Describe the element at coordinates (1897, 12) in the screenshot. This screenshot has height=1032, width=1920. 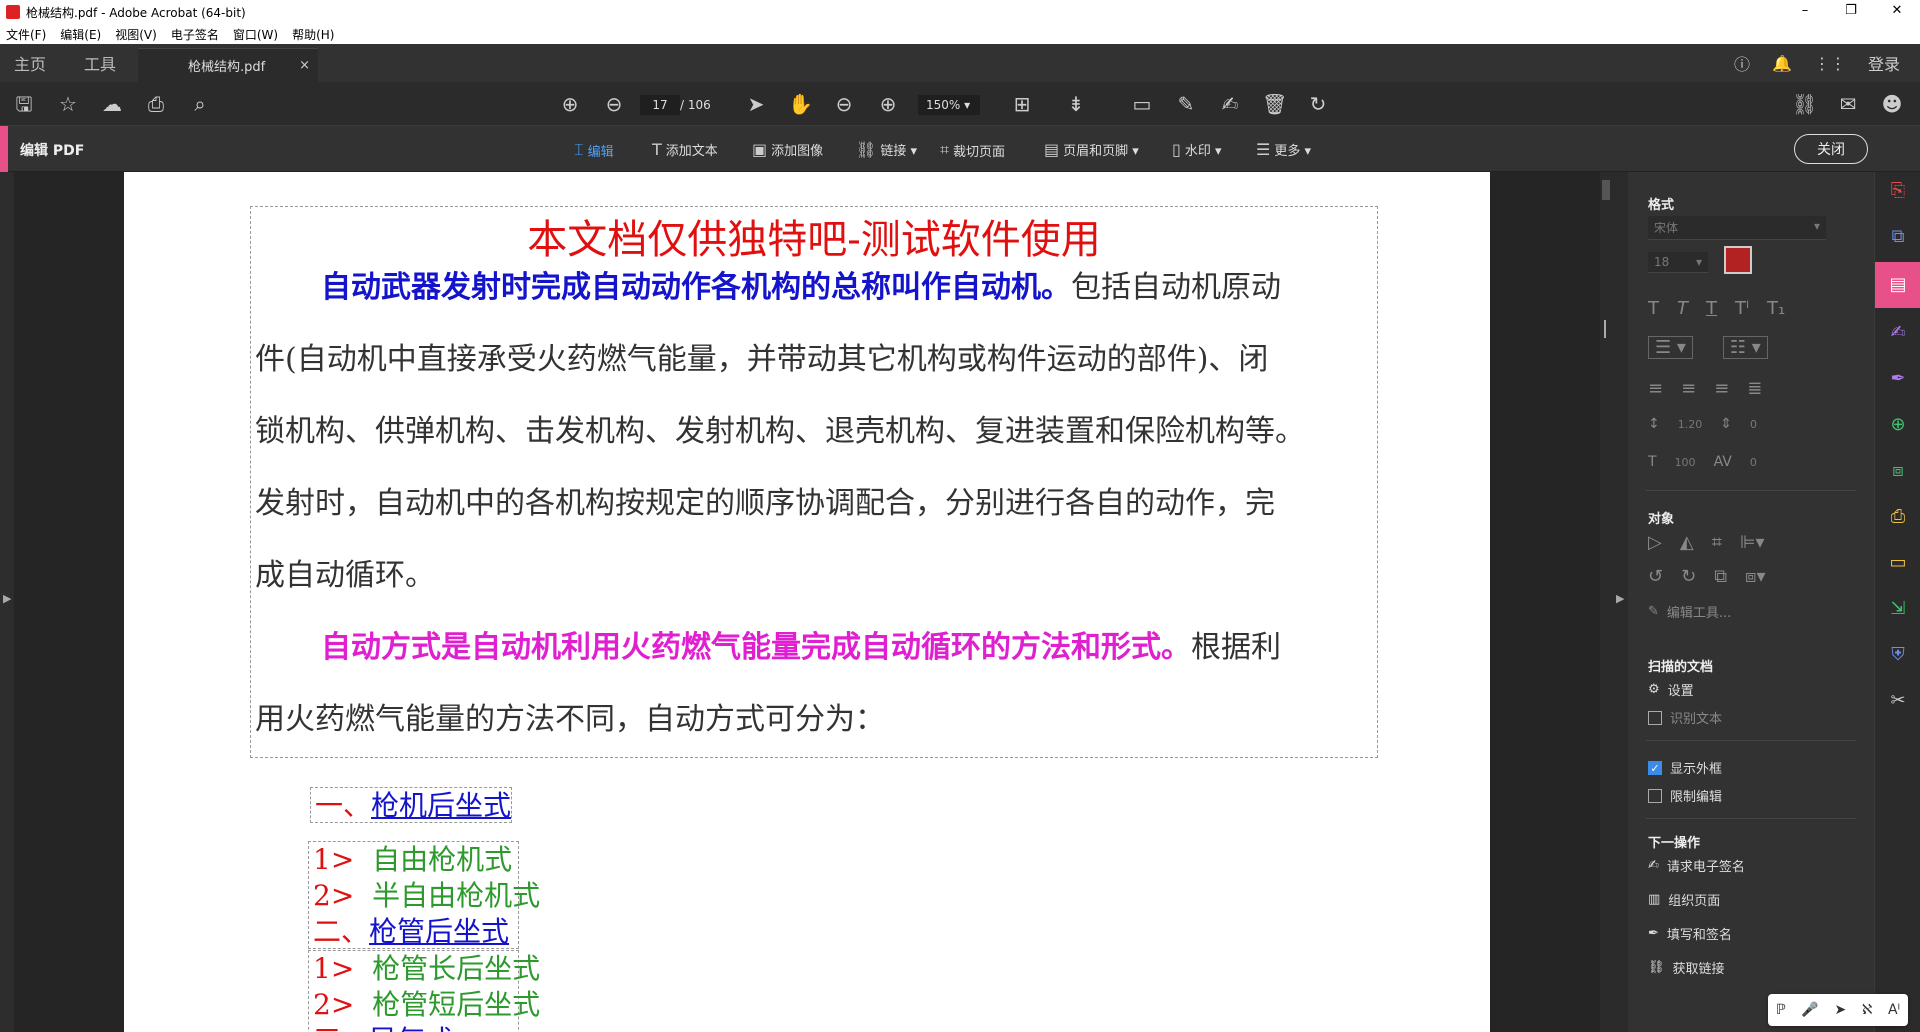
I see `close-window-button: ✕` at that location.